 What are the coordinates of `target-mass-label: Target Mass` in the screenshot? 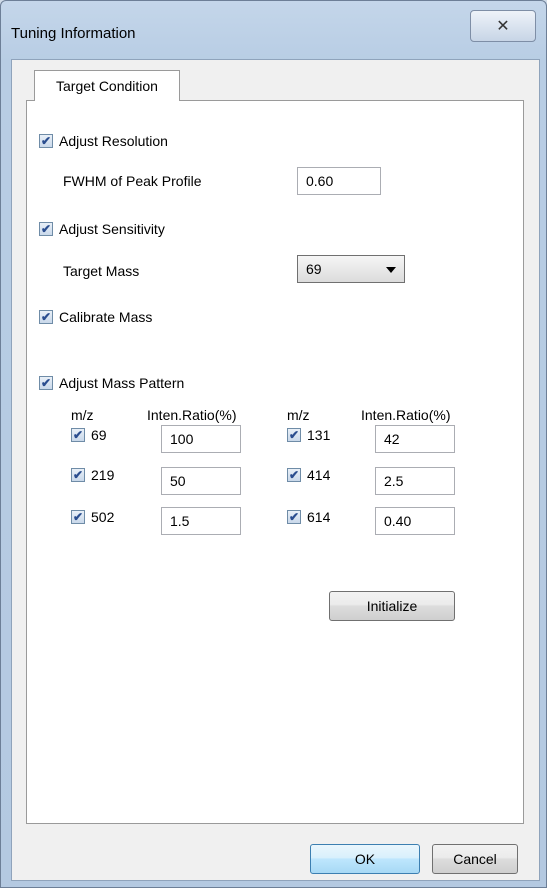 It's located at (101, 271).